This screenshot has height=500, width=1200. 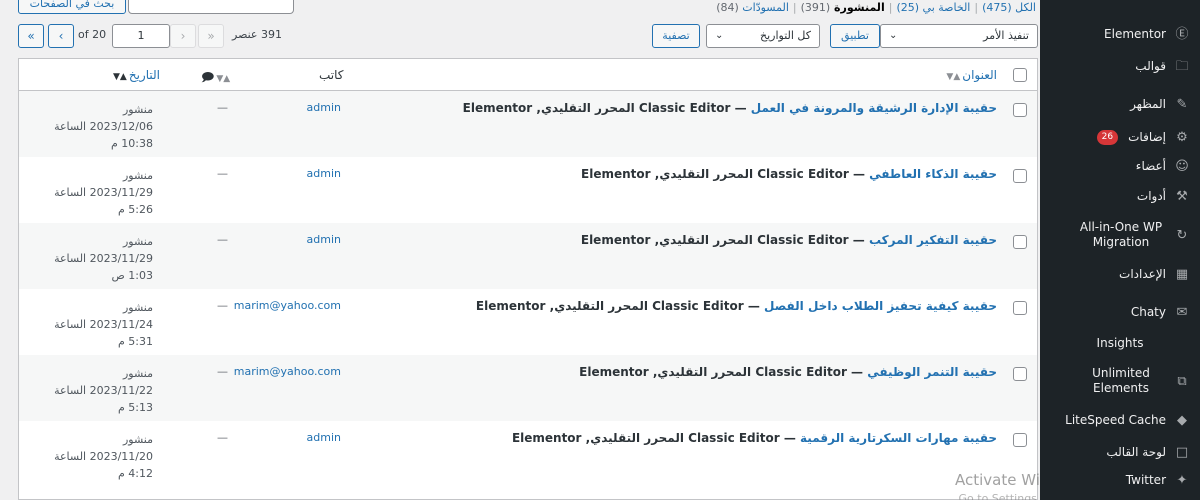 What do you see at coordinates (1120, 104) in the screenshot?
I see `sidebar-item-2: ✎ المظهر` at bounding box center [1120, 104].